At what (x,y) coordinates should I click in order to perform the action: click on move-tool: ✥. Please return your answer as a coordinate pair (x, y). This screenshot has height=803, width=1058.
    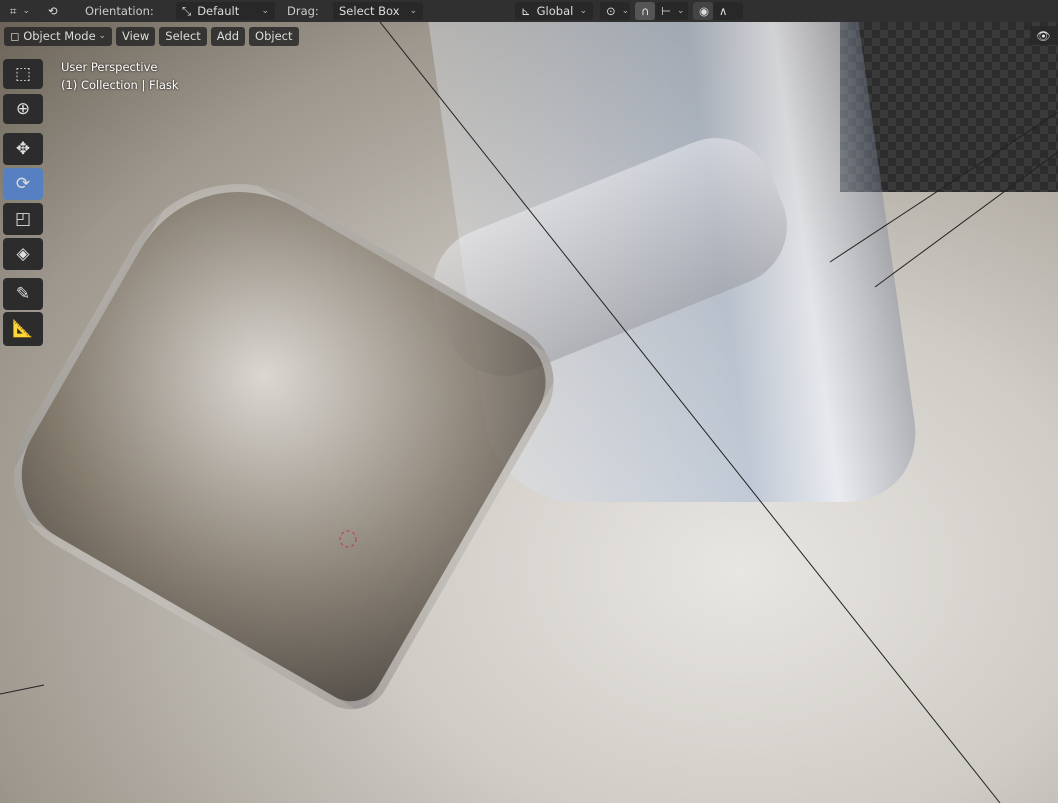
    Looking at the image, I should click on (23, 149).